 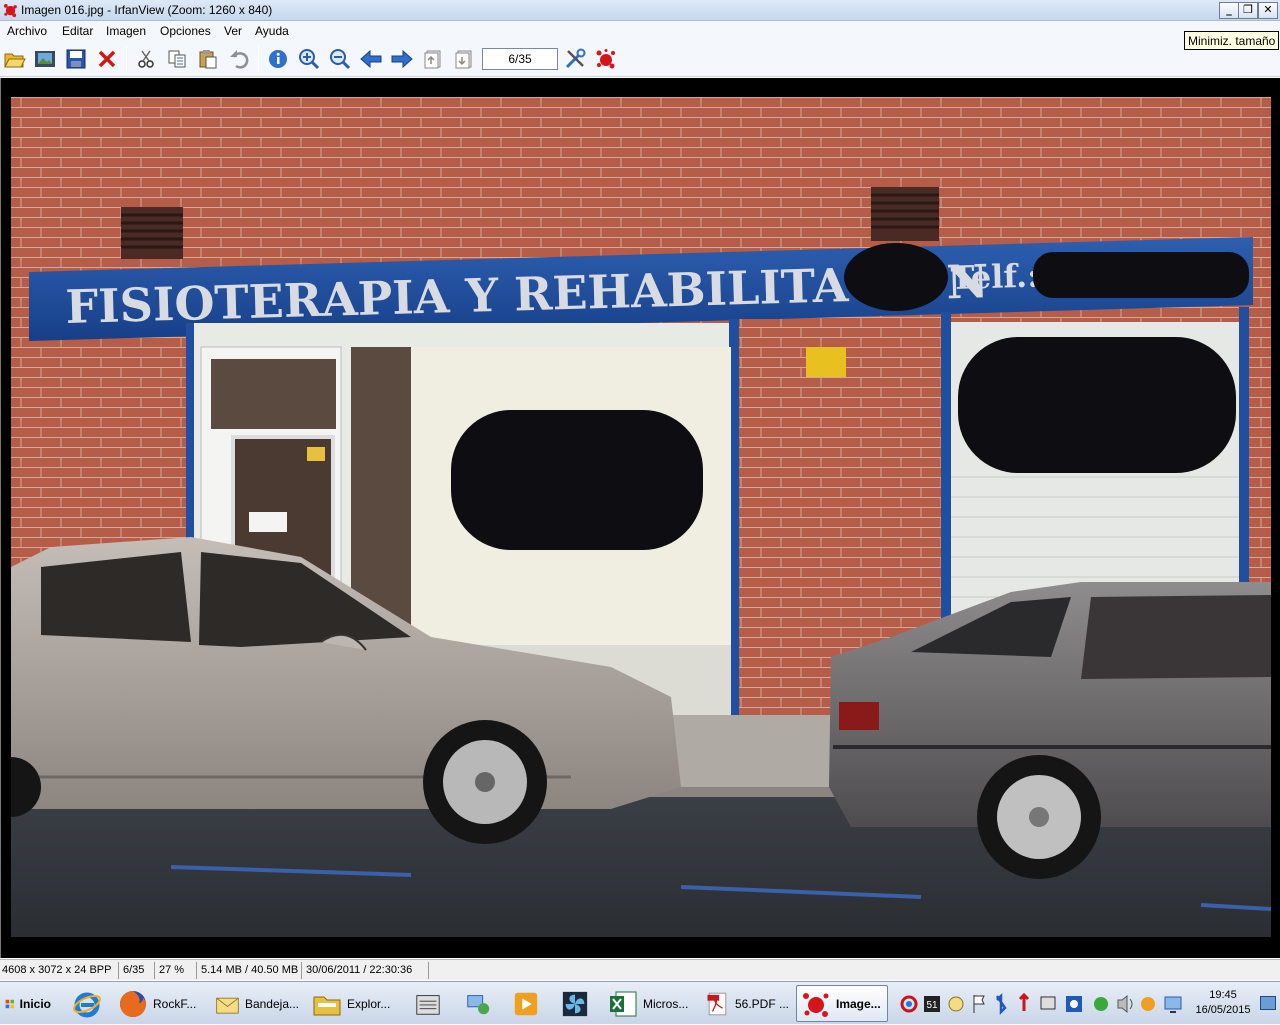 What do you see at coordinates (177, 59) in the screenshot?
I see `copy-icon` at bounding box center [177, 59].